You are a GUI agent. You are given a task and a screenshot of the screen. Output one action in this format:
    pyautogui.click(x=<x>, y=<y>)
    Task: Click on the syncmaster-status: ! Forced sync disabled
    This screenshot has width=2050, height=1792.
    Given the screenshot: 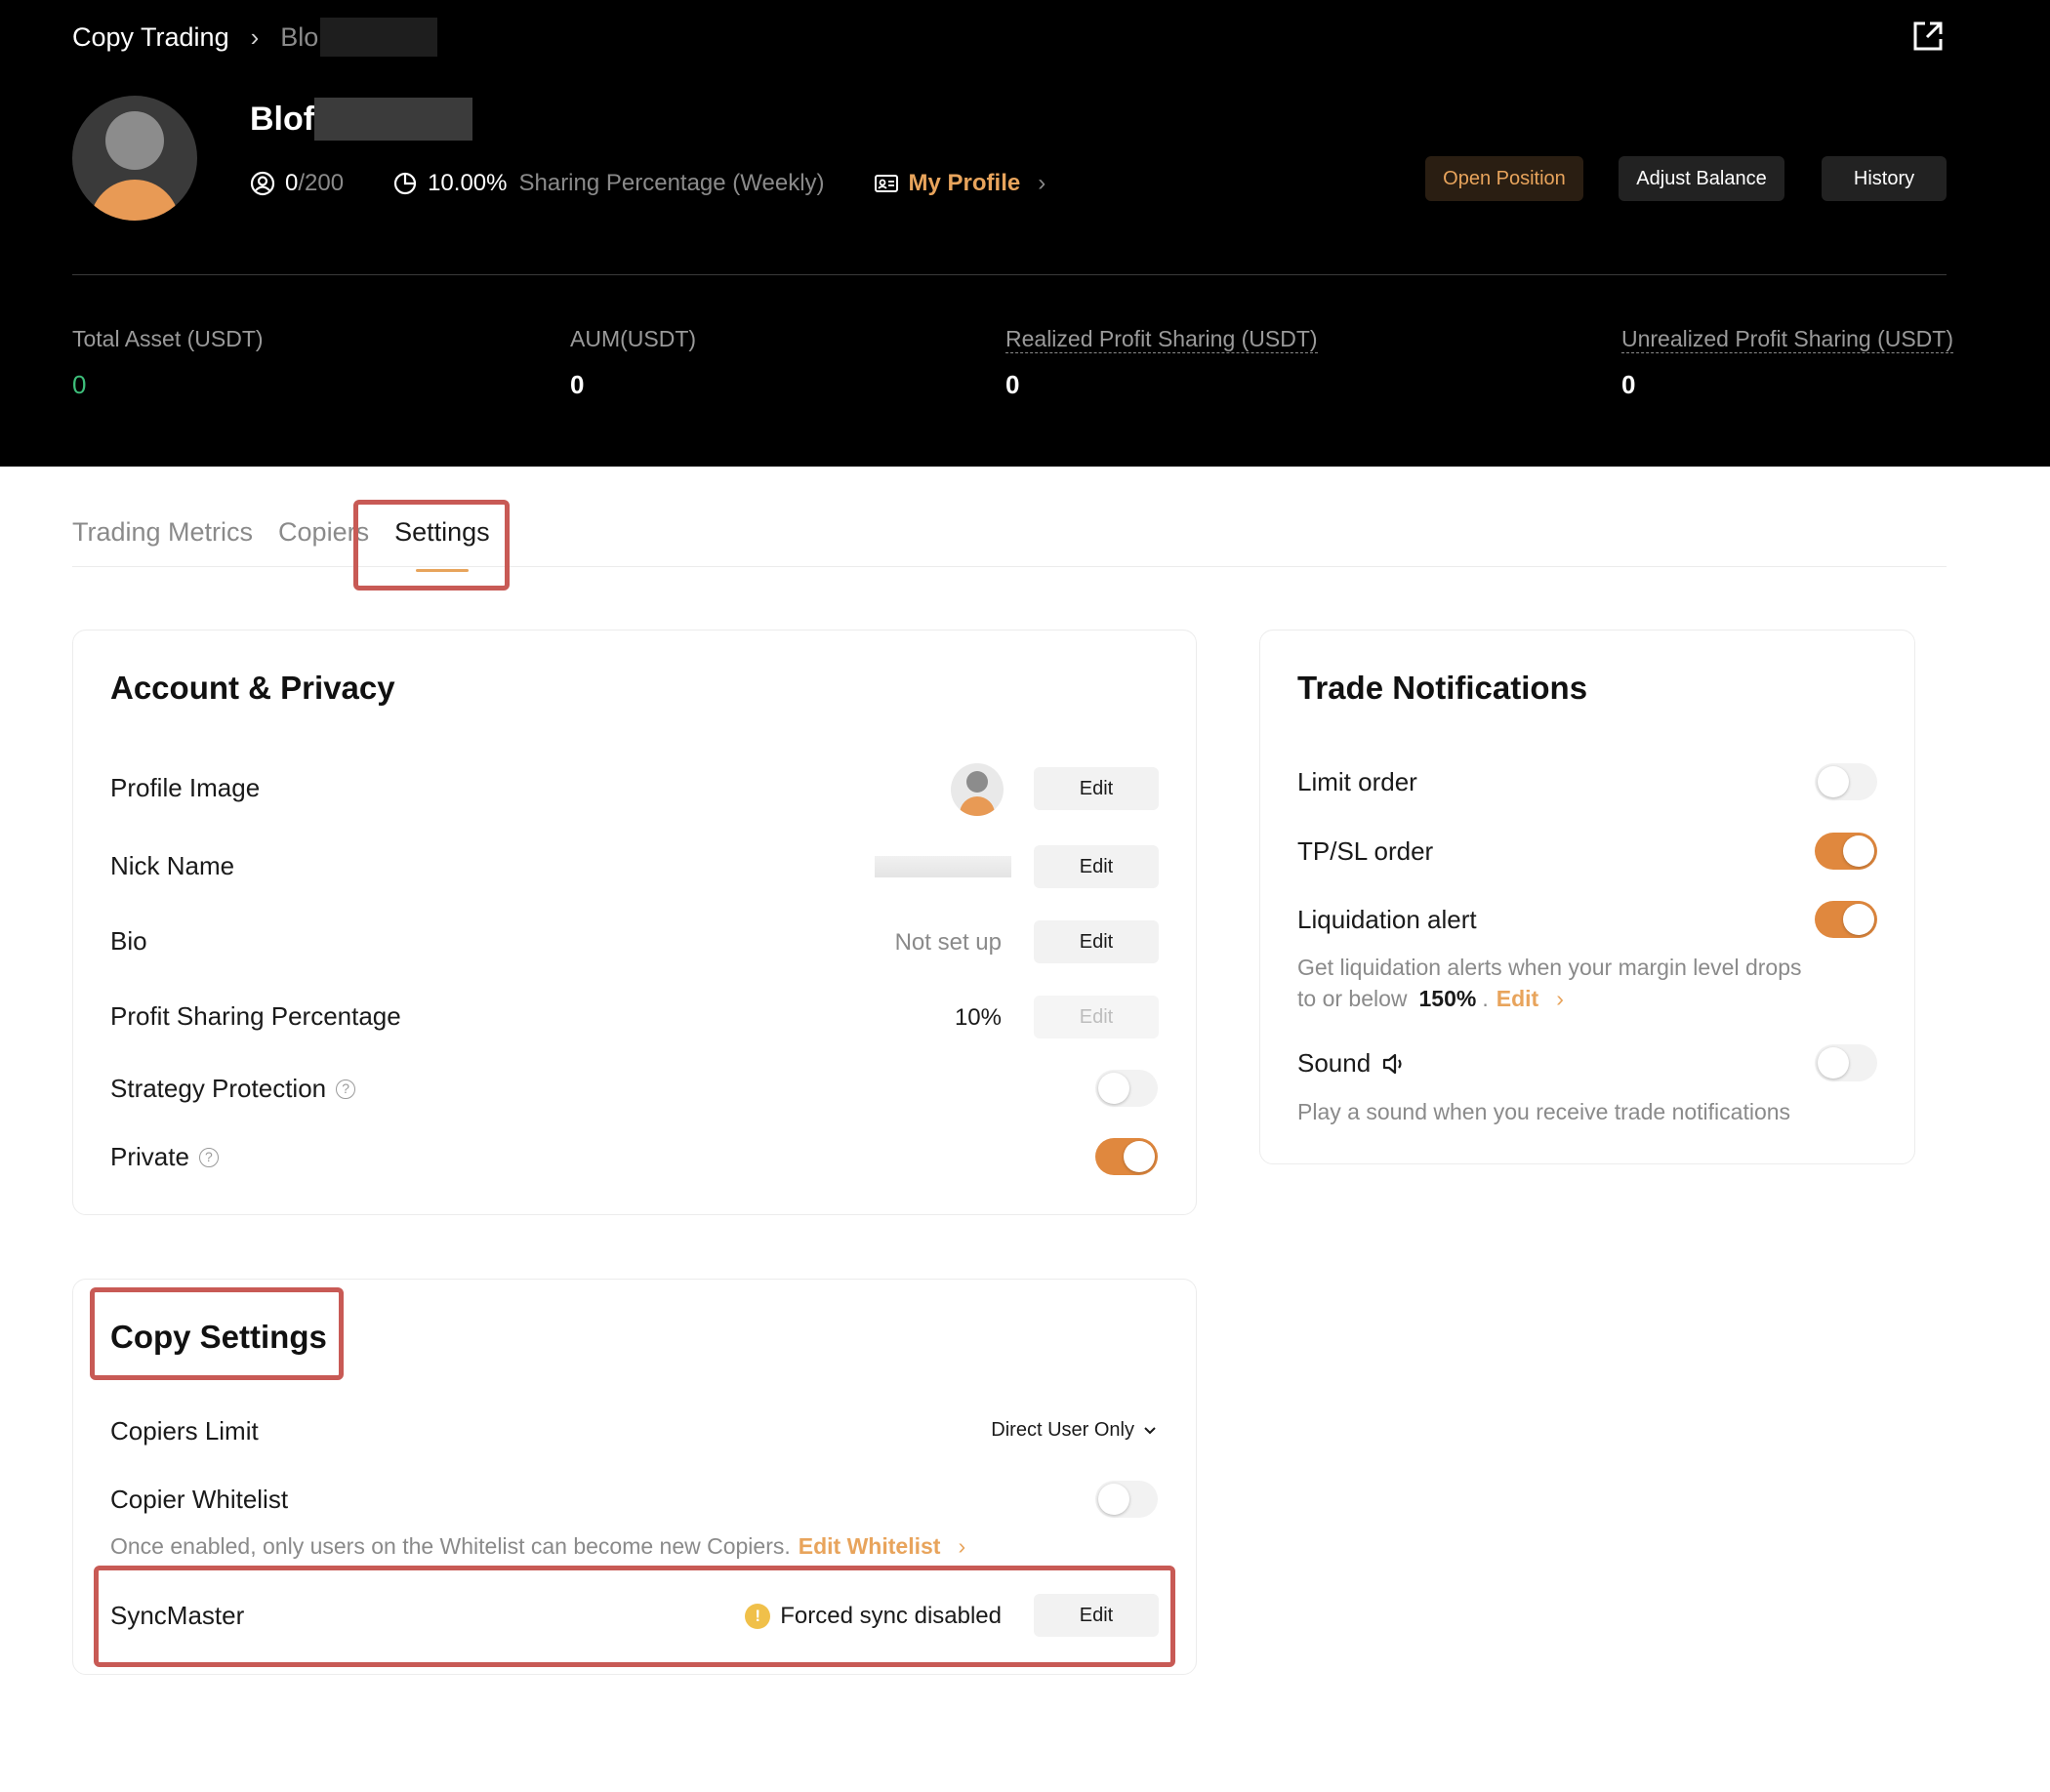 What is the action you would take?
    pyautogui.click(x=873, y=1616)
    